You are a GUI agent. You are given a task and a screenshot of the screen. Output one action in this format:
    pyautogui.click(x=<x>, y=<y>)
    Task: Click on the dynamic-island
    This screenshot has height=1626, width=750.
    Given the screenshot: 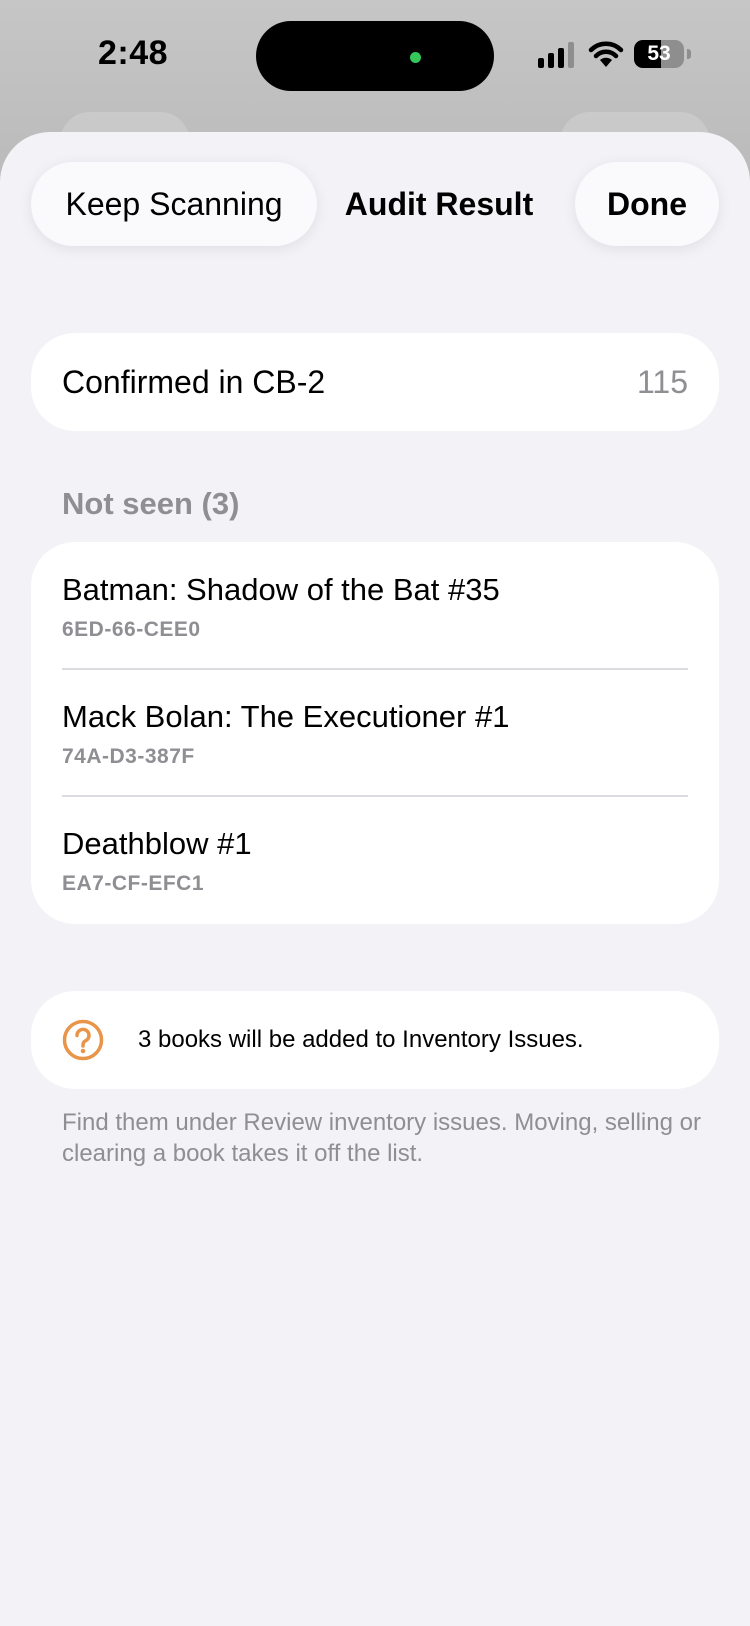 What is the action you would take?
    pyautogui.click(x=375, y=56)
    